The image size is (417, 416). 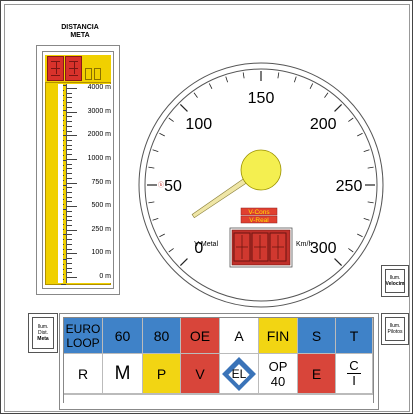 What do you see at coordinates (278, 336) in the screenshot?
I see `fin-button: FIN` at bounding box center [278, 336].